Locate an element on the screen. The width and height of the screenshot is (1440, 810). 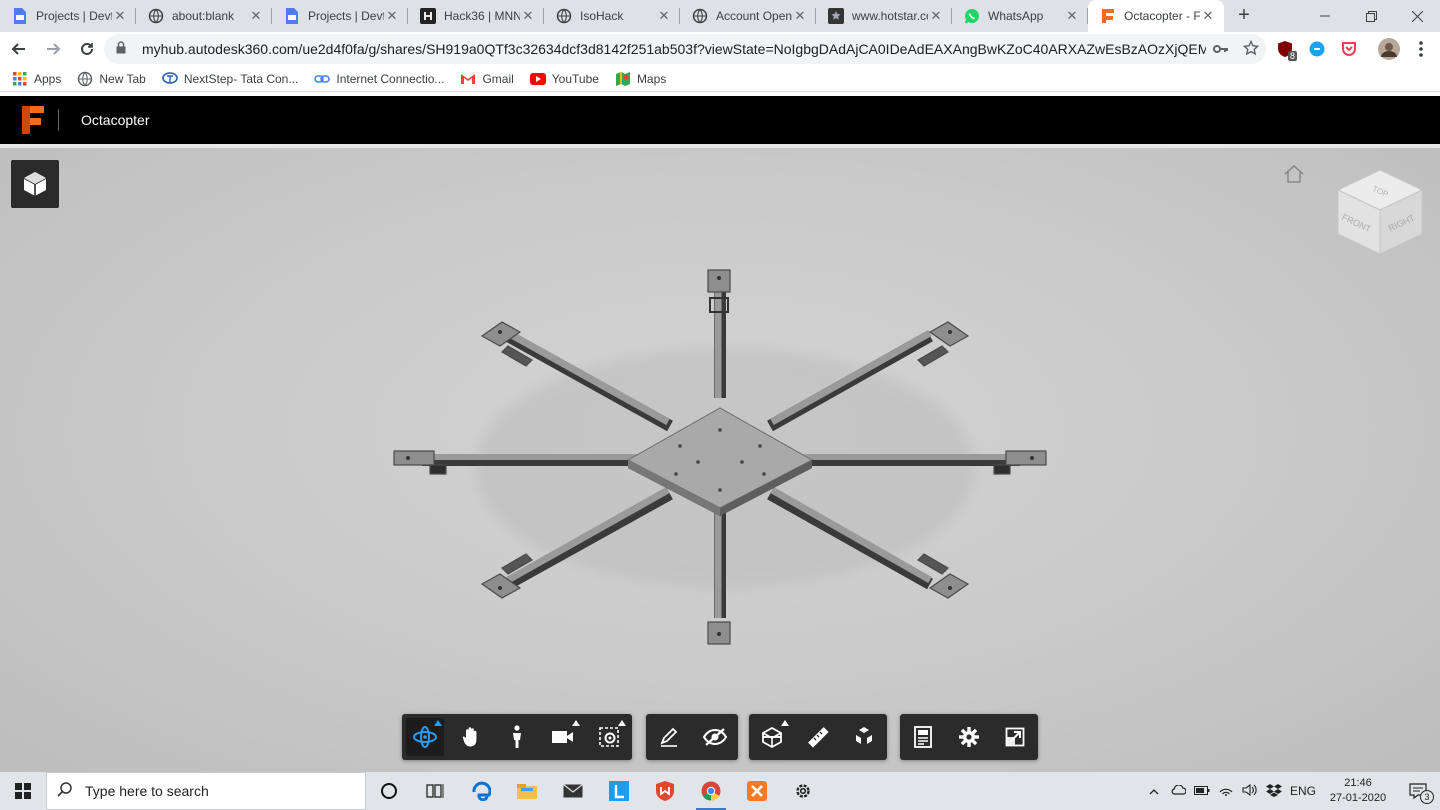
section-button is located at coordinates (772, 737).